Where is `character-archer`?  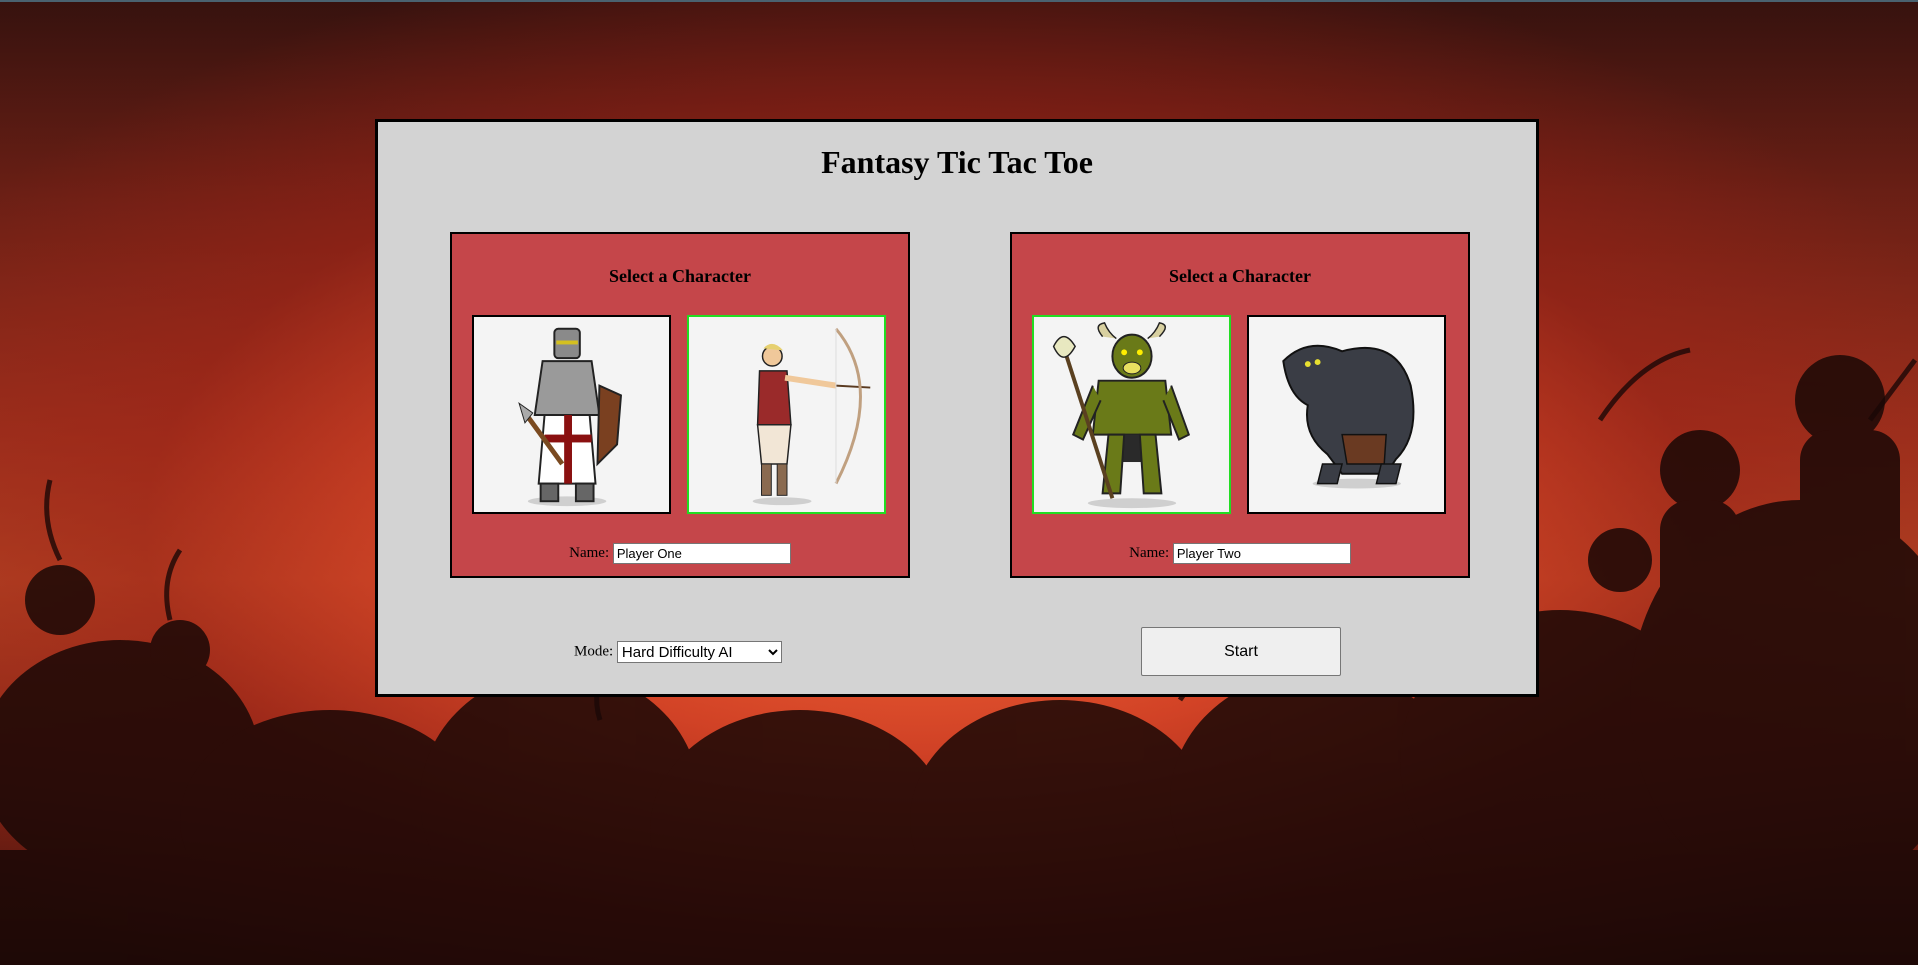
character-archer is located at coordinates (786, 414).